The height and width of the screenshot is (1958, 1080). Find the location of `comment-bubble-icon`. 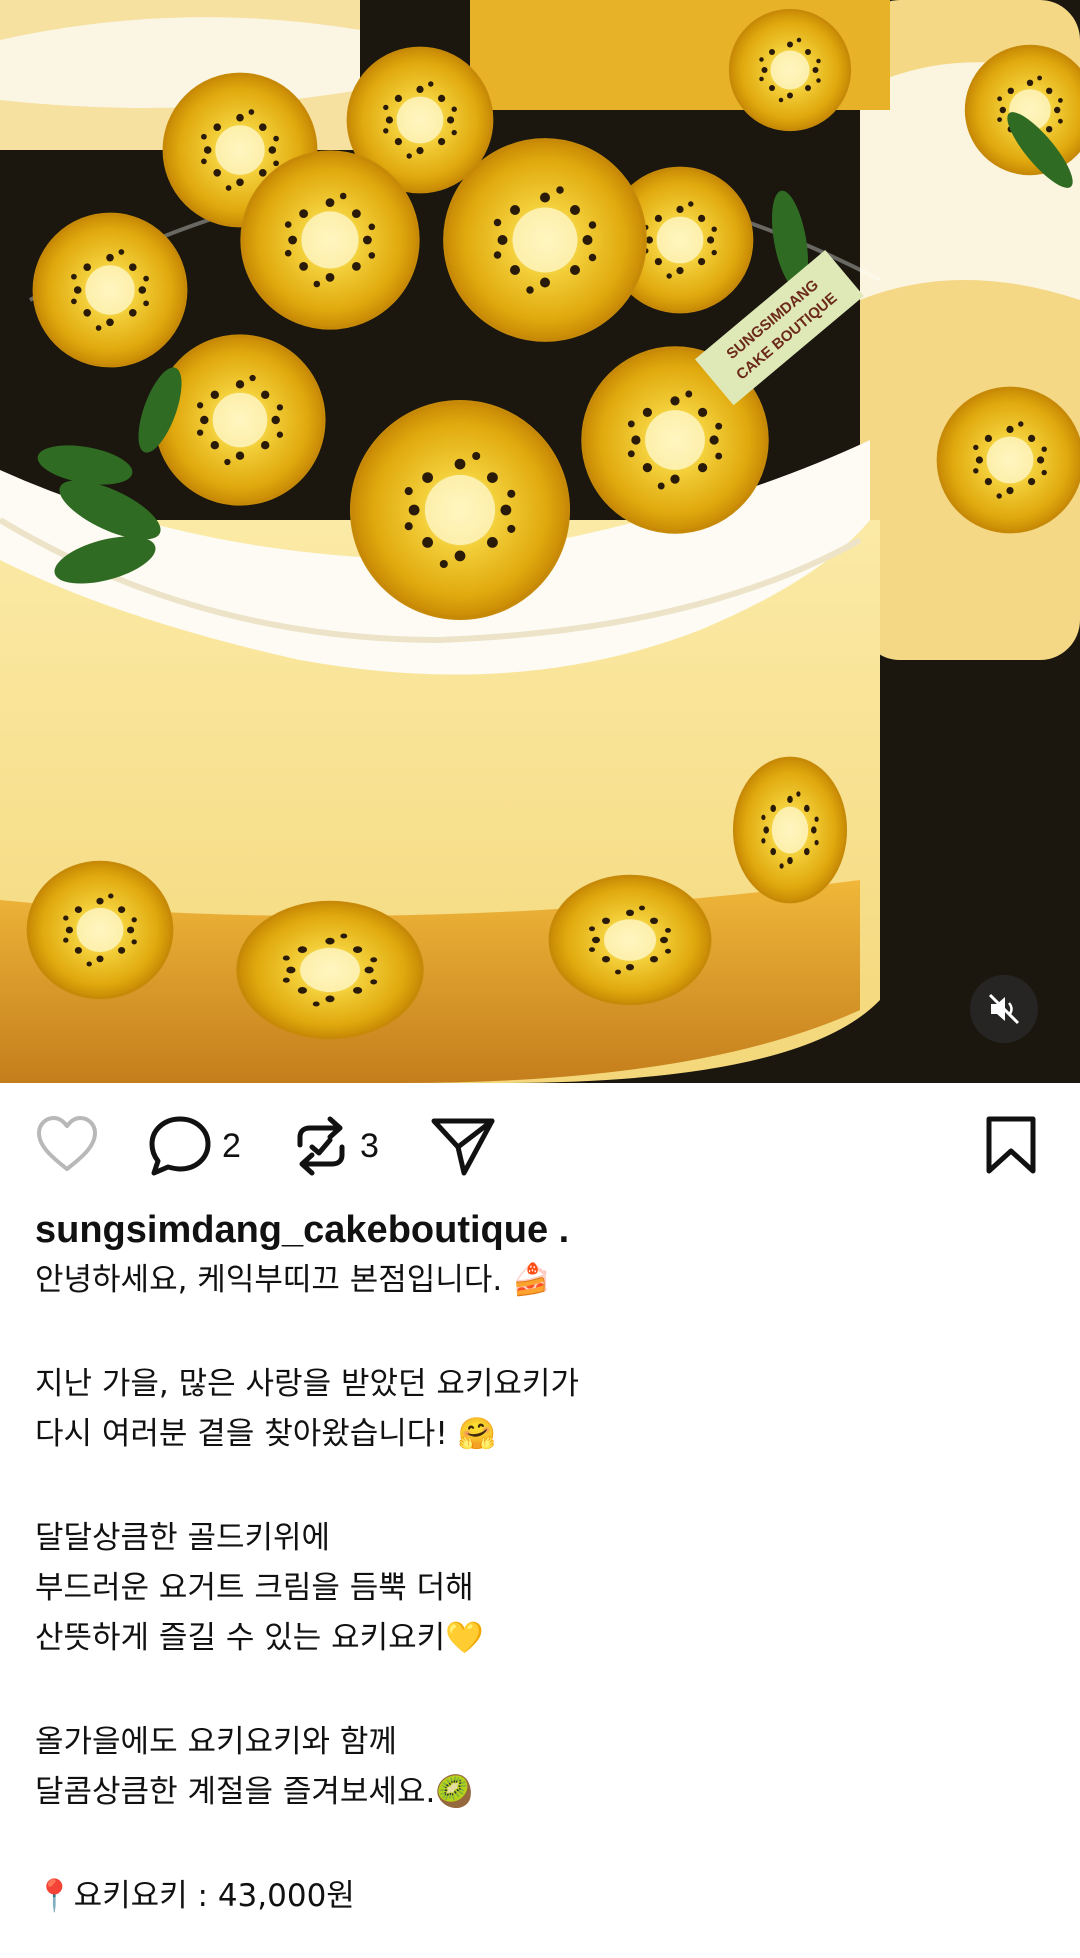

comment-bubble-icon is located at coordinates (180, 1146).